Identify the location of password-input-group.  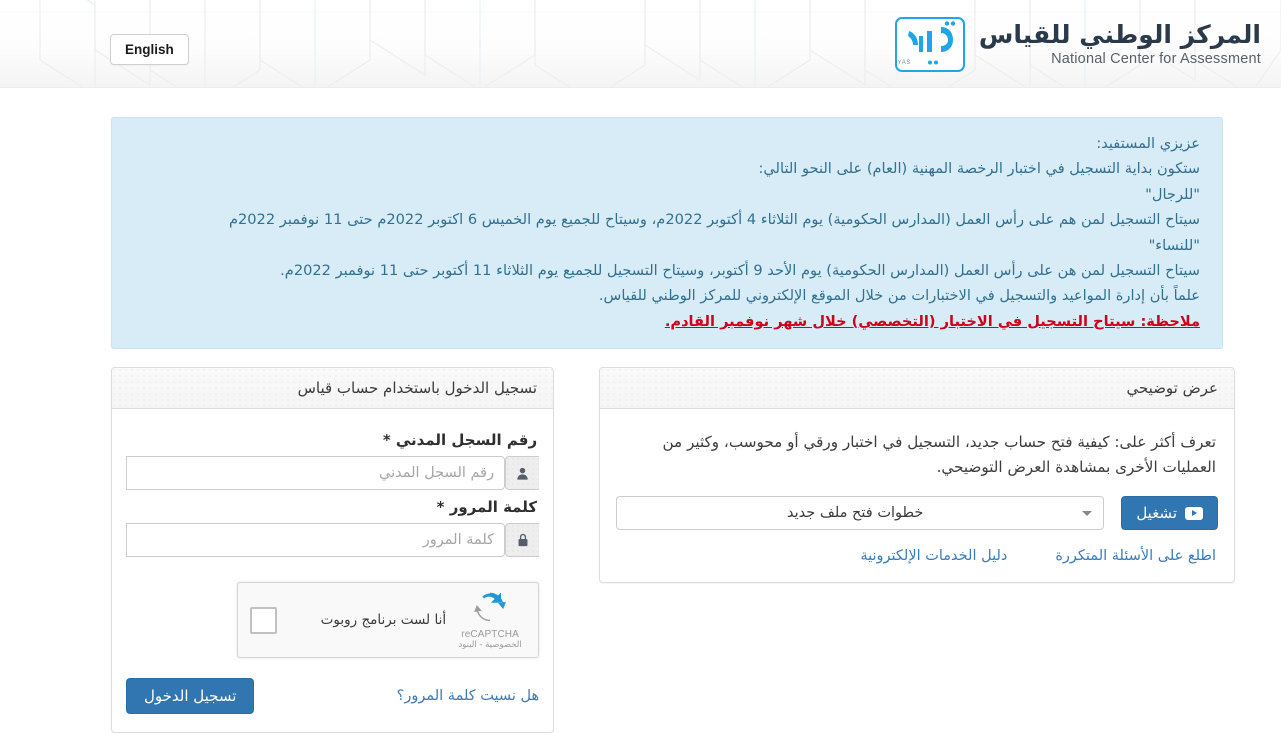
(333, 540).